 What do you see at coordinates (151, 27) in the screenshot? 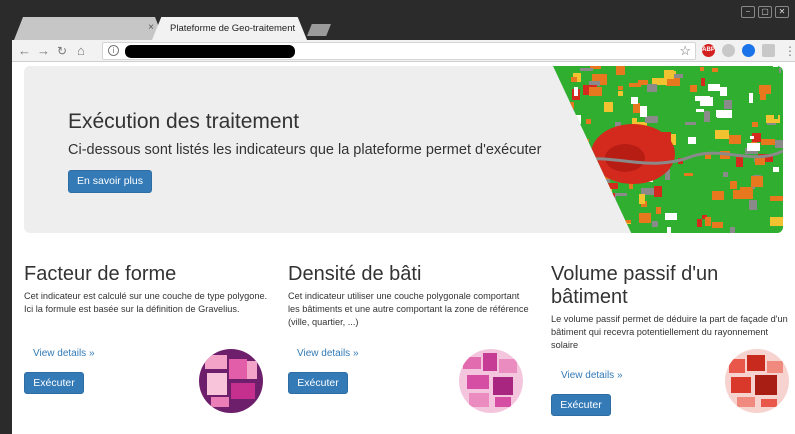
I see `close-icon: ×` at bounding box center [151, 27].